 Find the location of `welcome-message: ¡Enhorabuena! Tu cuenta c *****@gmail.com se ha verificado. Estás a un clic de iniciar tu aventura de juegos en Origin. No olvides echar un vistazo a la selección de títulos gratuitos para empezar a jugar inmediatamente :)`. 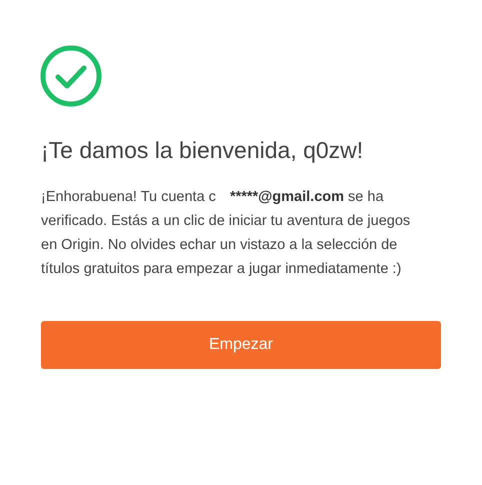

welcome-message: ¡Enhorabuena! Tu cuenta c *****@gmail.com se ha verificado. Estás a un clic de iniciar tu aventura de juegos en Origin. No olvides echar un vistazo a la selección de títulos gratuitos para empezar a jugar inmediatamente :) is located at coordinates (226, 233).